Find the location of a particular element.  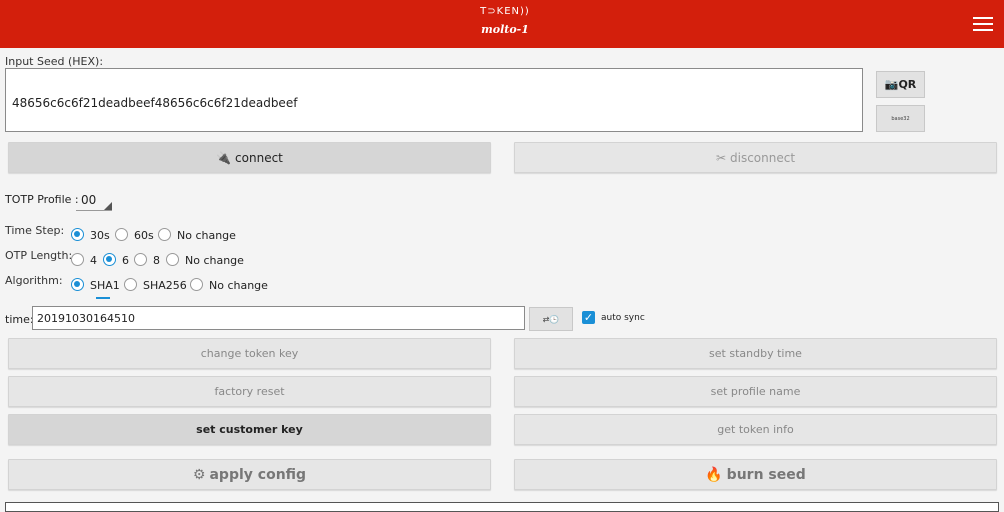

burn-seed-button: 🔥 burn seed is located at coordinates (755, 474).